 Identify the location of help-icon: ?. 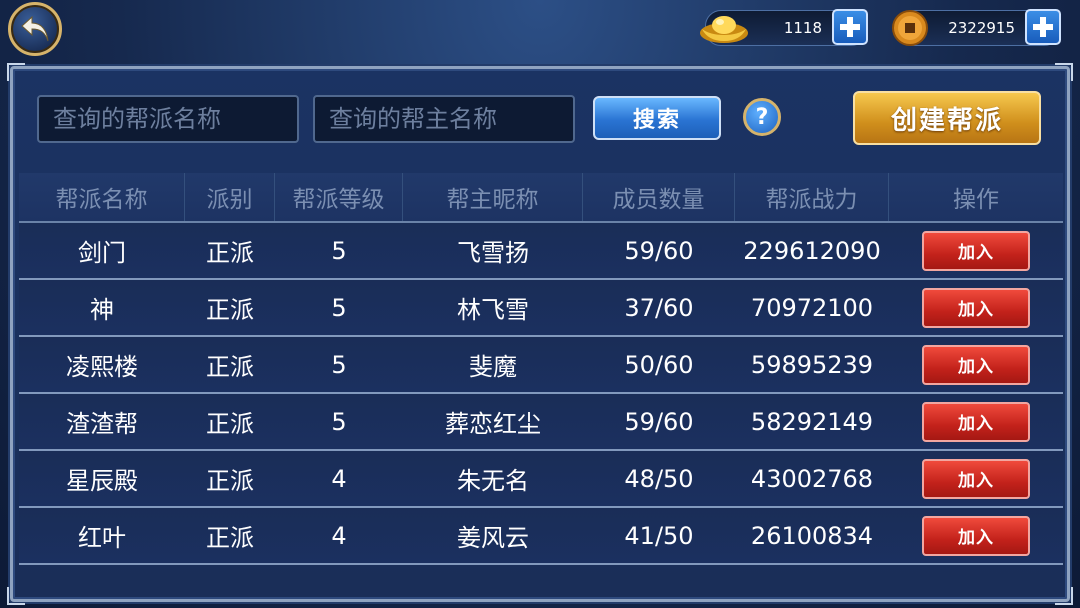
(762, 117).